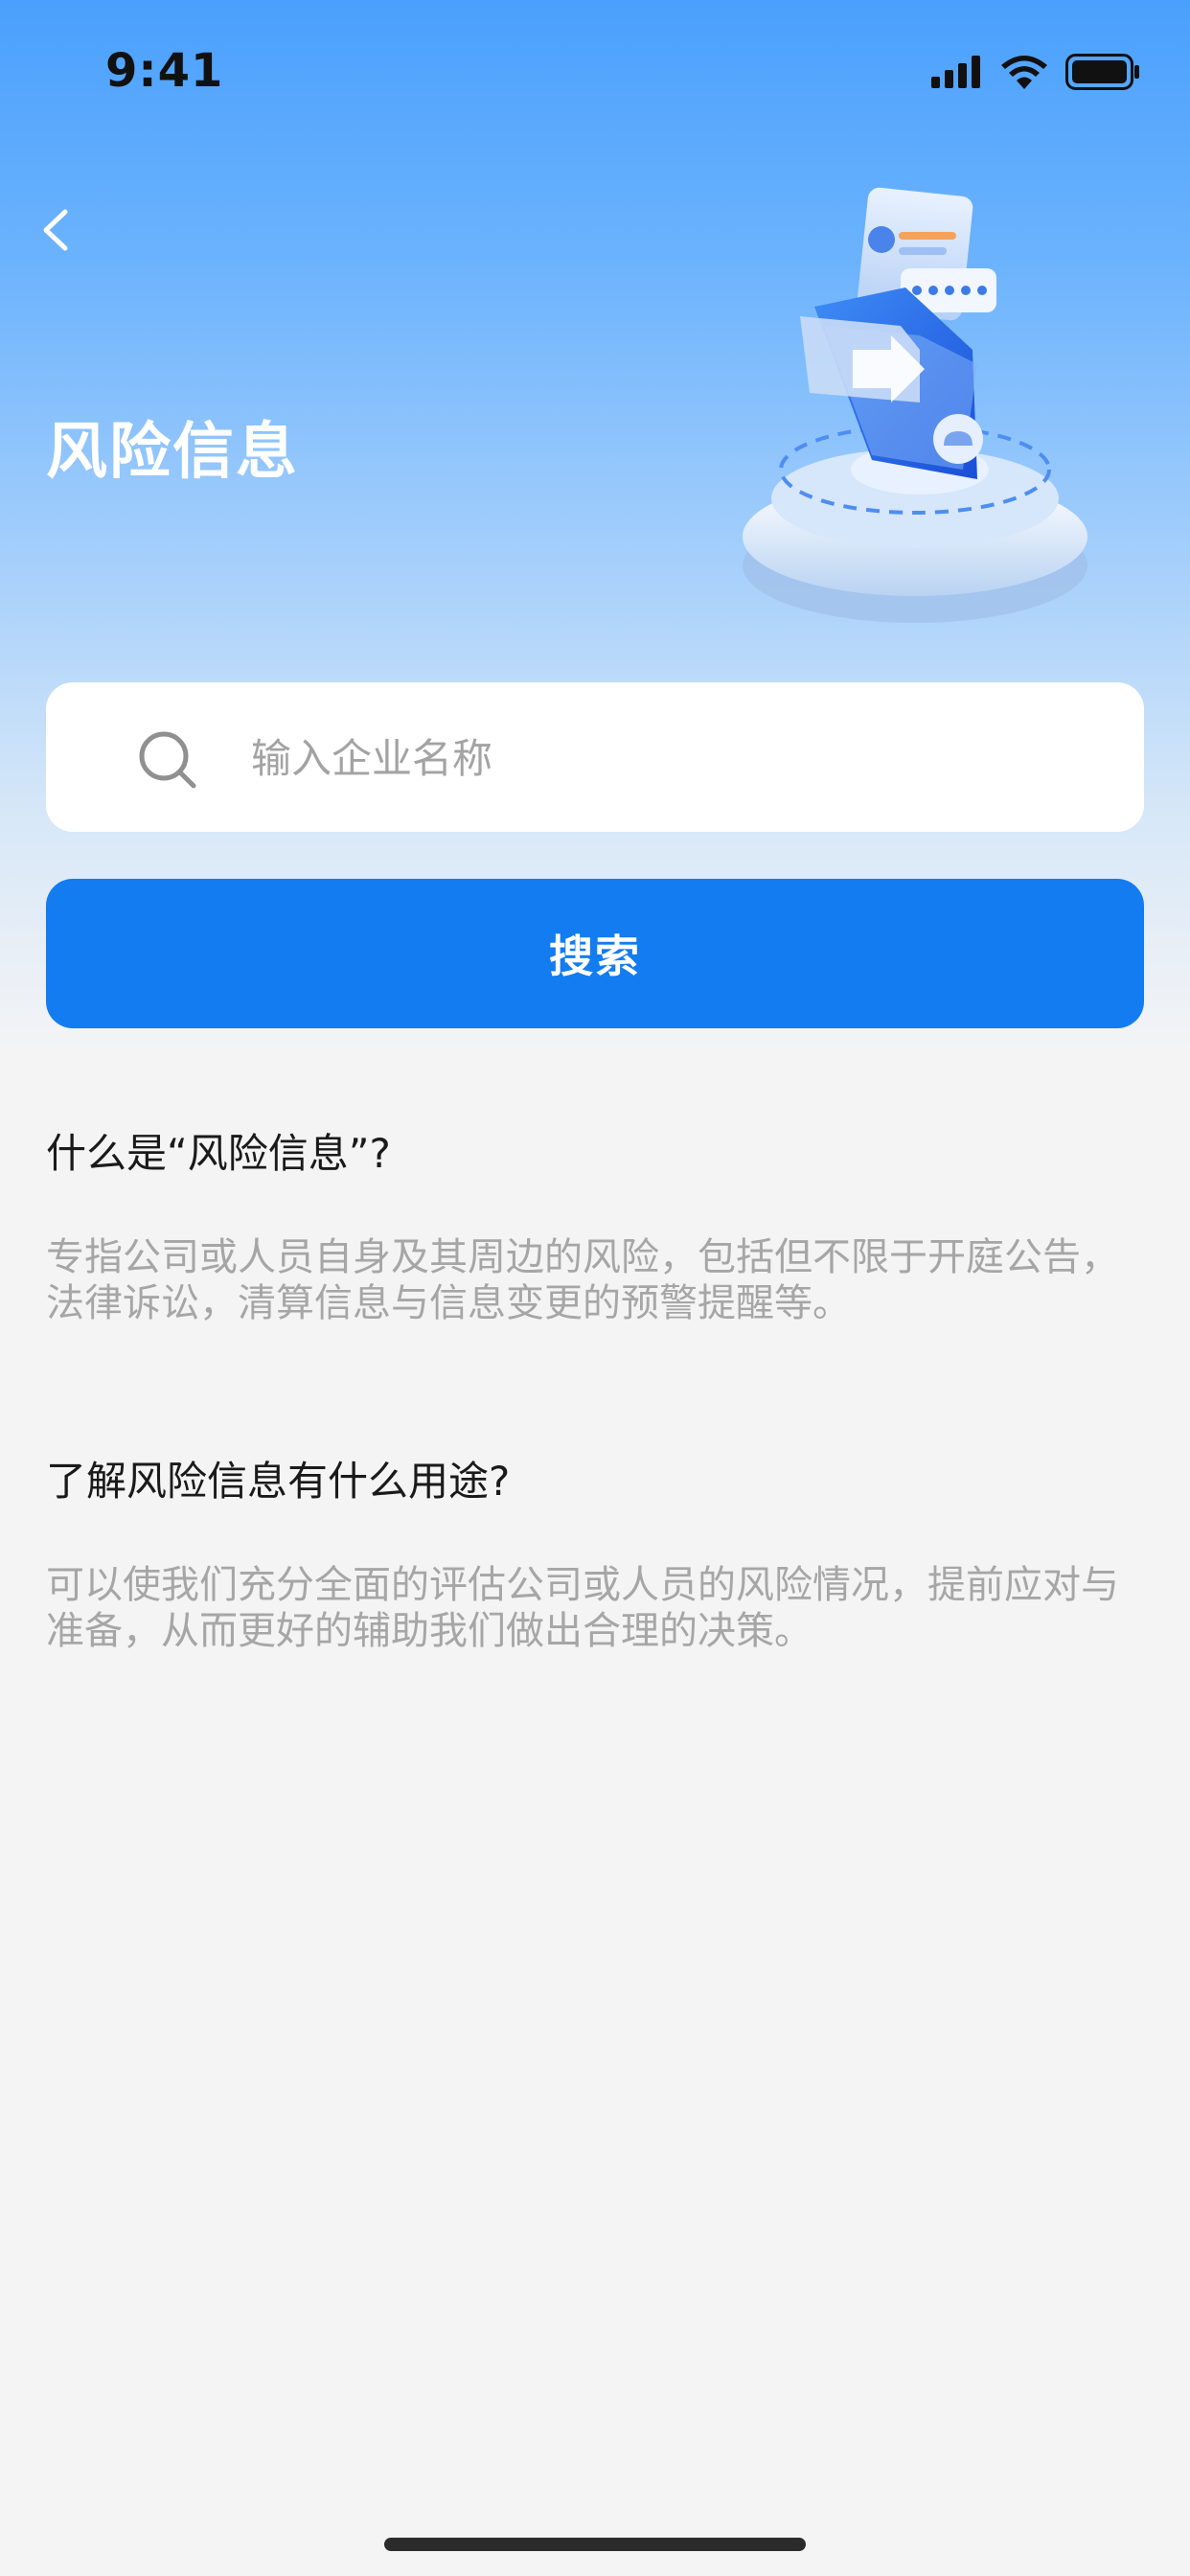 The height and width of the screenshot is (2576, 1190). I want to click on risk-folder-illustration, so click(920, 412).